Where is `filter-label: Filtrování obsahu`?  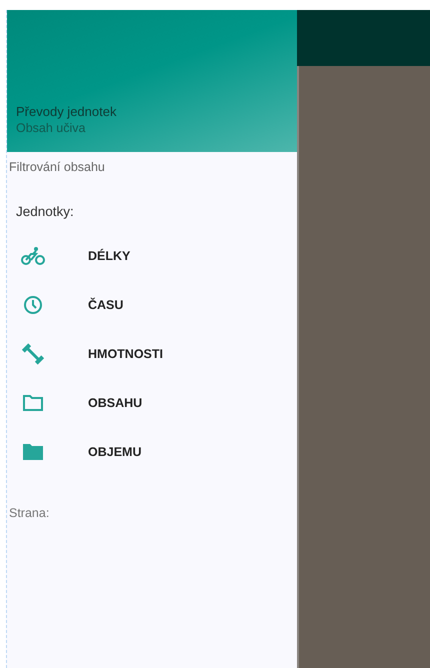 filter-label: Filtrování obsahu is located at coordinates (57, 167).